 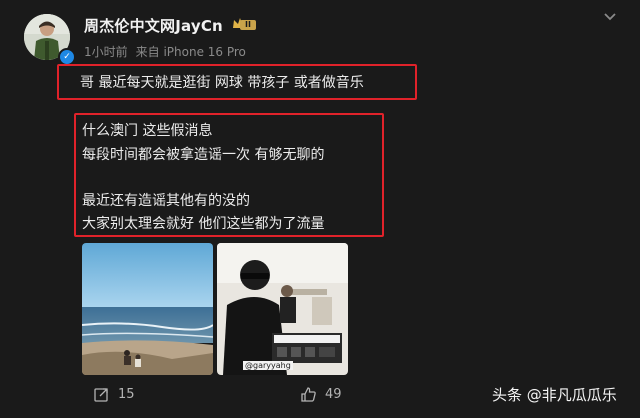 I want to click on post-time: 1小时前, so click(x=106, y=52).